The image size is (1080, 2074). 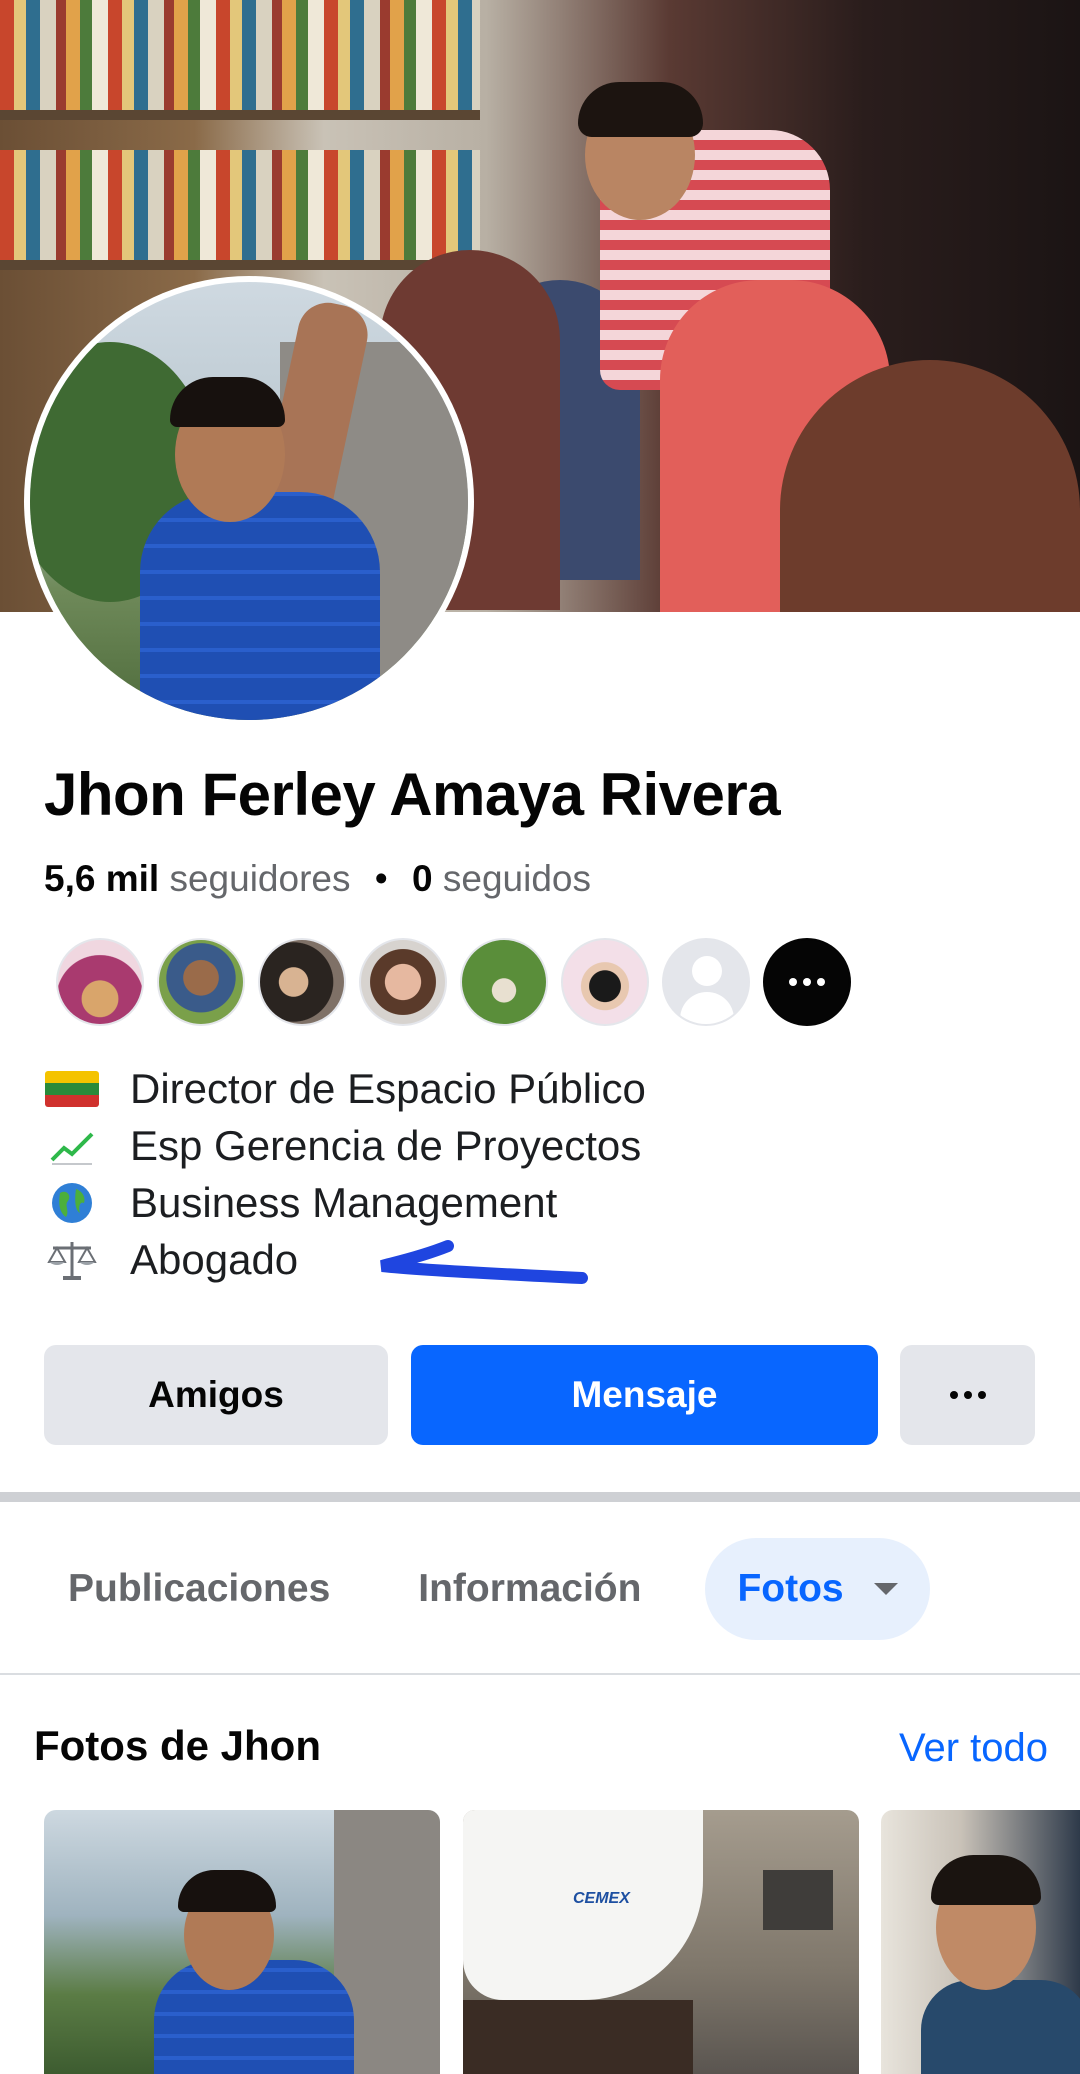 What do you see at coordinates (578, 2037) in the screenshot?
I see `face` at bounding box center [578, 2037].